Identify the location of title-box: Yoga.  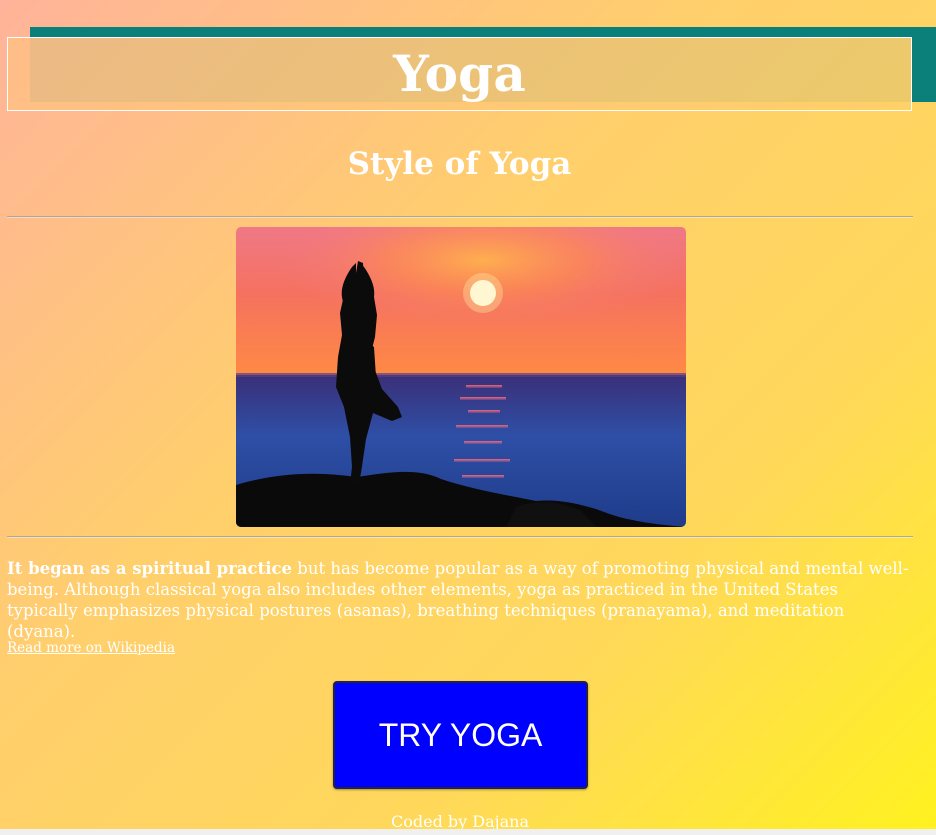
(459, 74).